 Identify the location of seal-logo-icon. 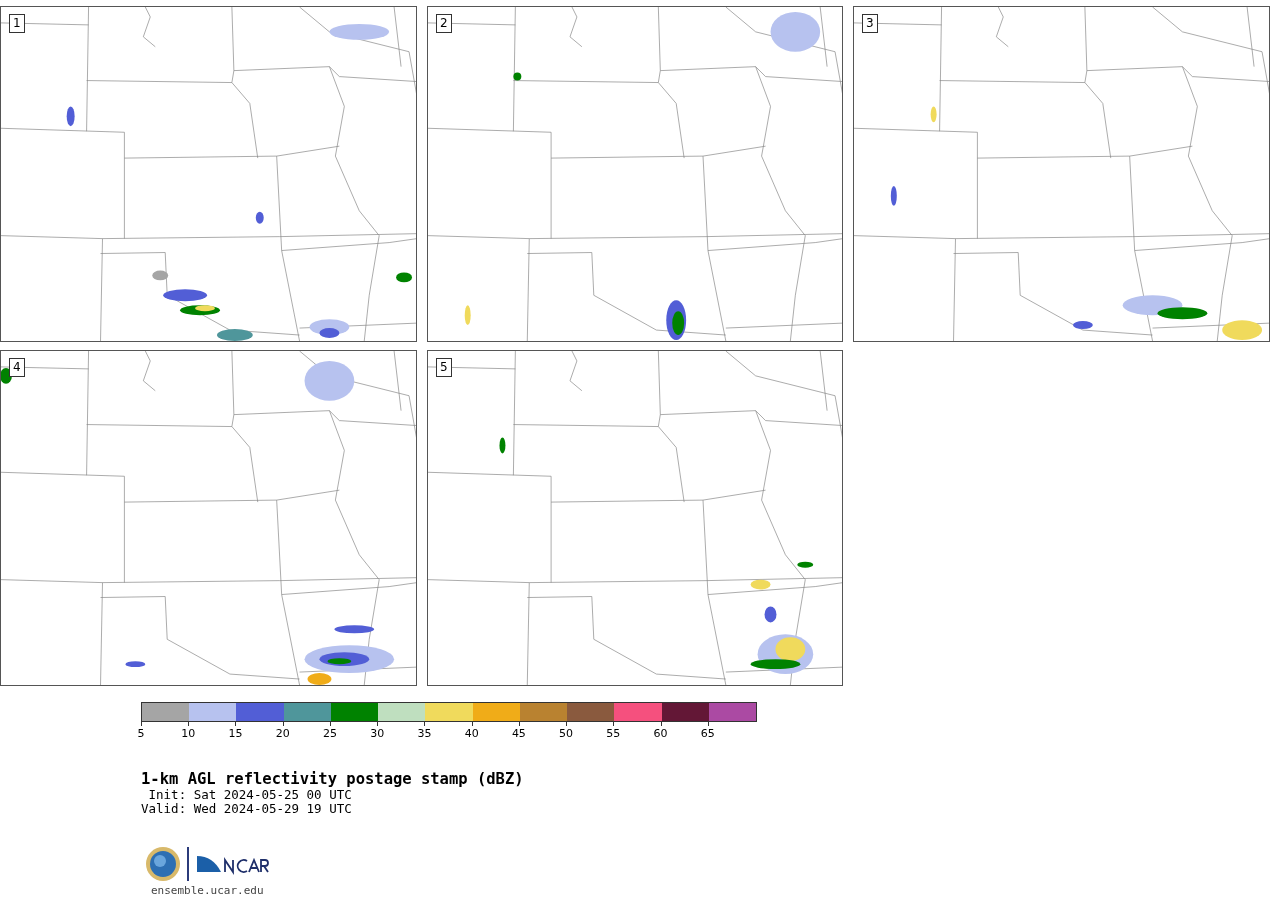
(163, 864).